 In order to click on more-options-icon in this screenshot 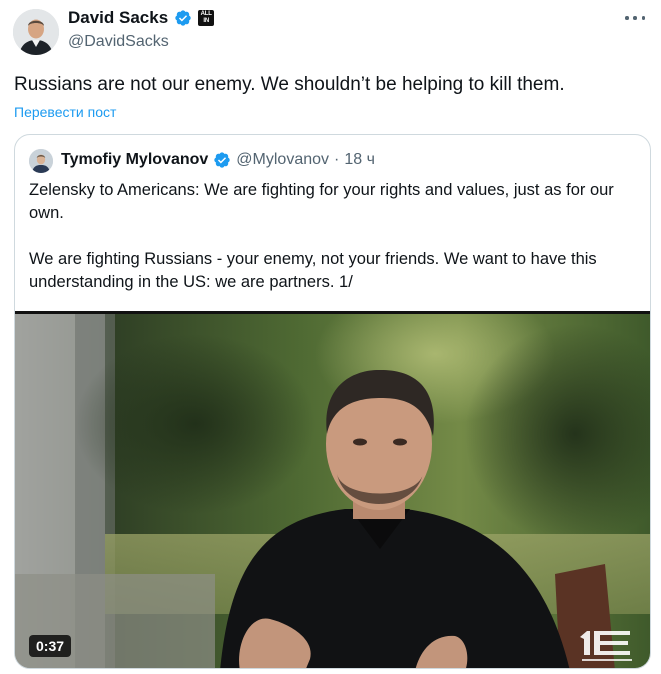, I will do `click(635, 18)`.